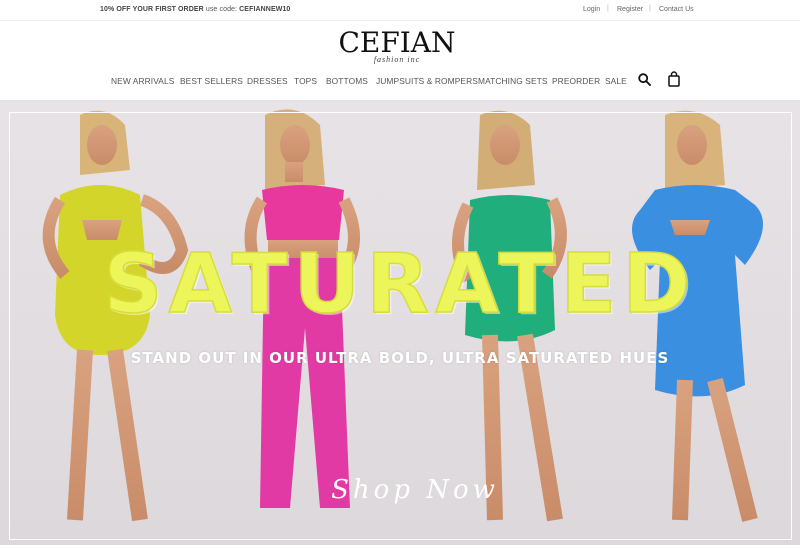  Describe the element at coordinates (267, 81) in the screenshot. I see `nav-dresses: DRESSES` at that location.